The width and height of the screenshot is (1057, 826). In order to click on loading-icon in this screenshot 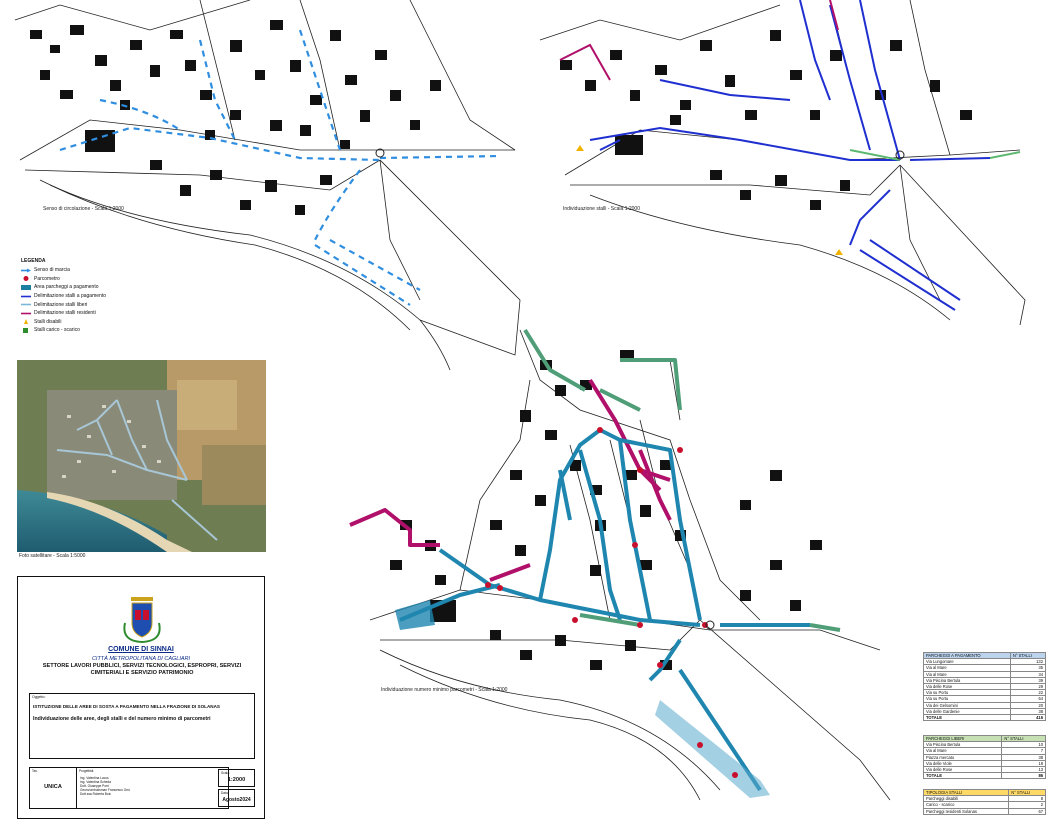, I will do `click(26, 330)`.